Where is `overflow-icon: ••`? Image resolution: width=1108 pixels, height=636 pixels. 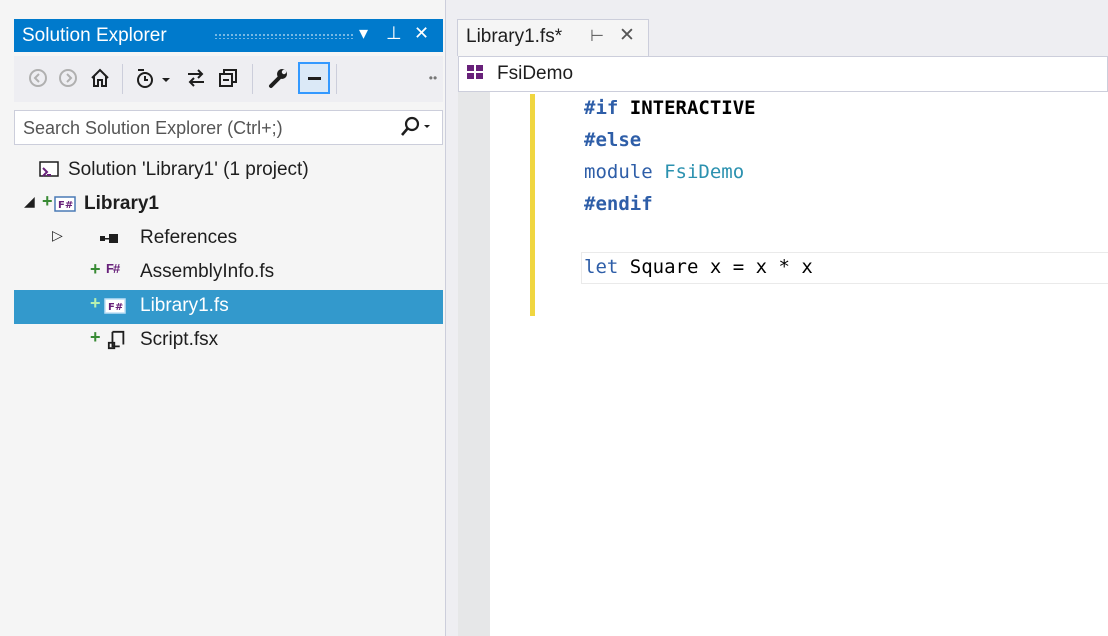
overflow-icon: •• is located at coordinates (433, 78).